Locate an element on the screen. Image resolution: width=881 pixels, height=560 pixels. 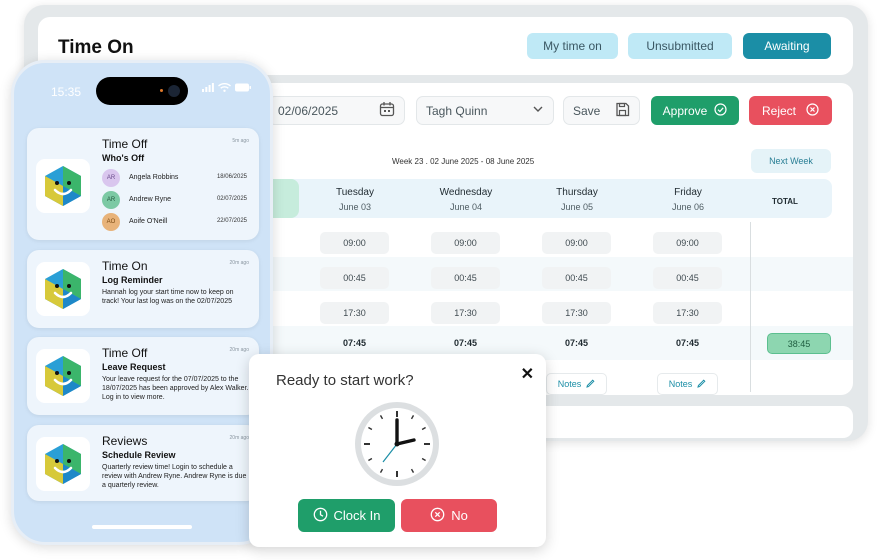
wifi-icon is located at coordinates (224, 87).